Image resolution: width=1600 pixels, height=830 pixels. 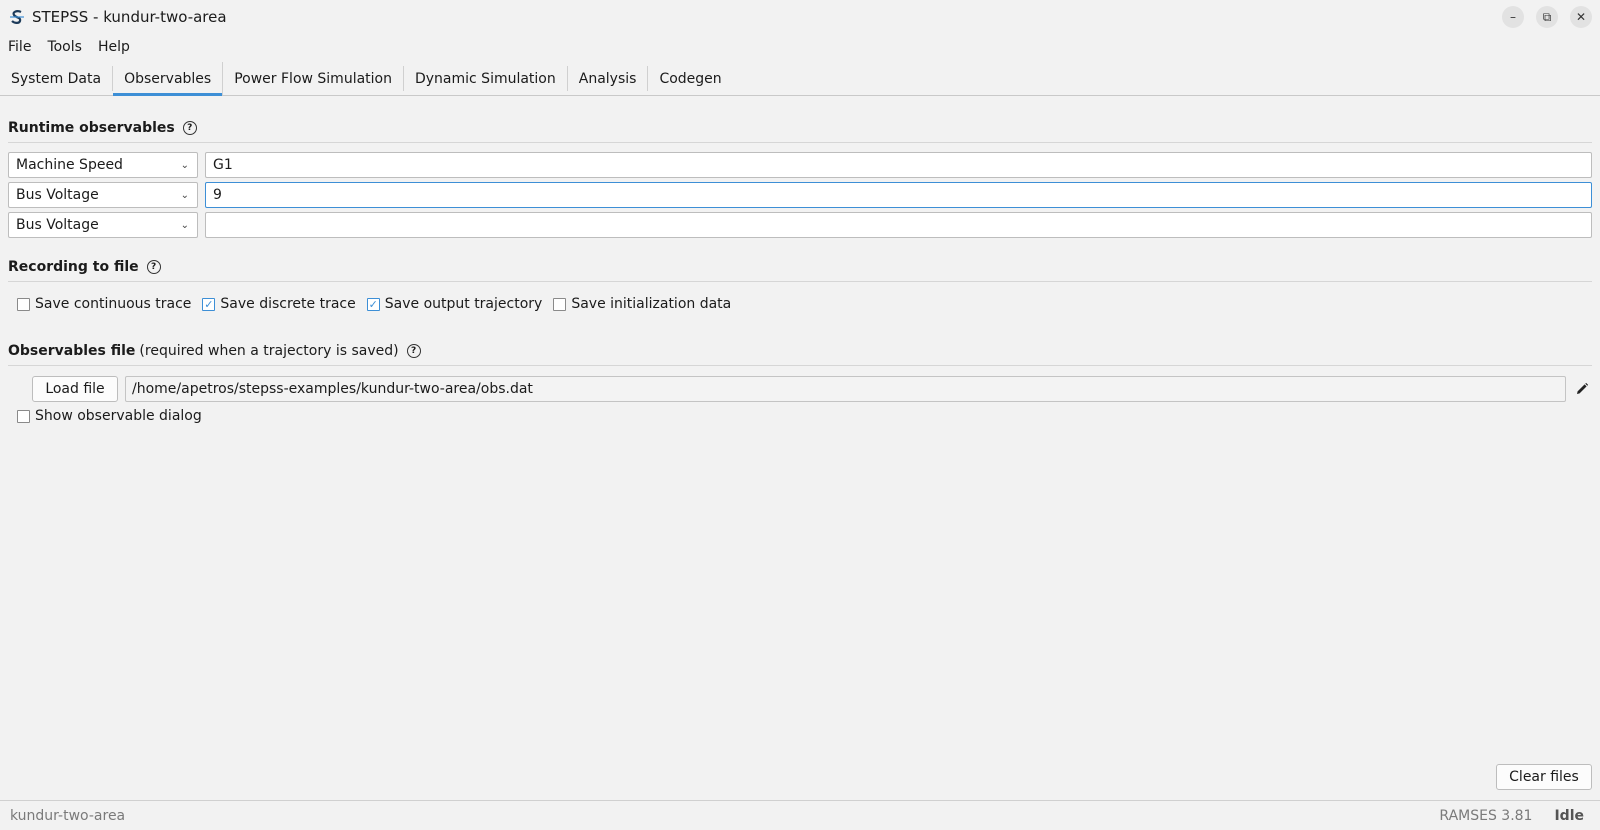 I want to click on observable-row: Bus Voltage ⌄, so click(x=800, y=225).